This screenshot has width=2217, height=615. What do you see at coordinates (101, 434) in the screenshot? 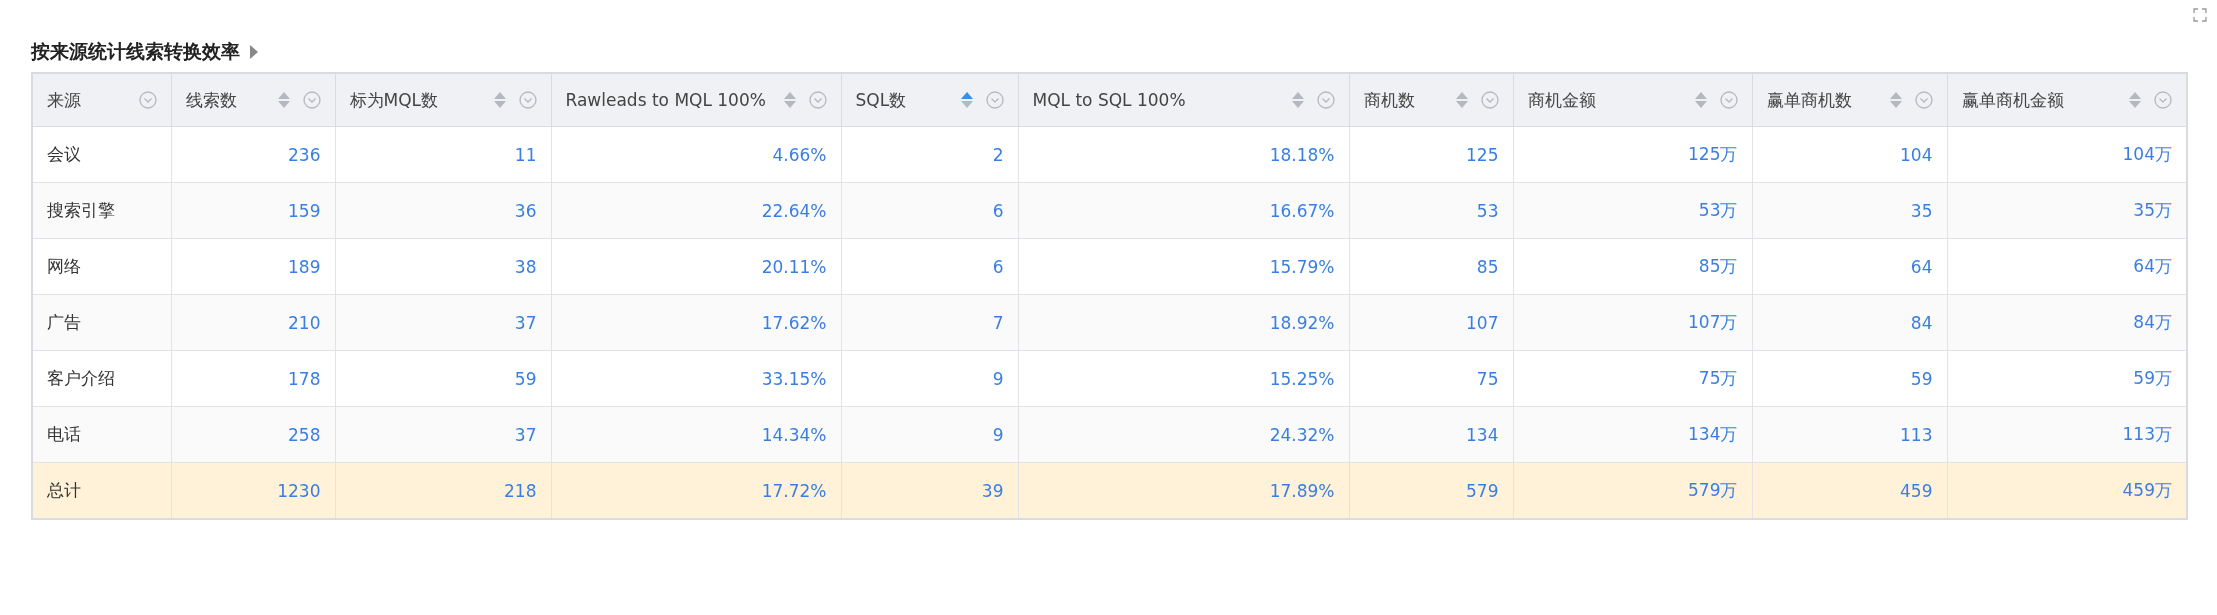
I see `table-cell: 电话` at bounding box center [101, 434].